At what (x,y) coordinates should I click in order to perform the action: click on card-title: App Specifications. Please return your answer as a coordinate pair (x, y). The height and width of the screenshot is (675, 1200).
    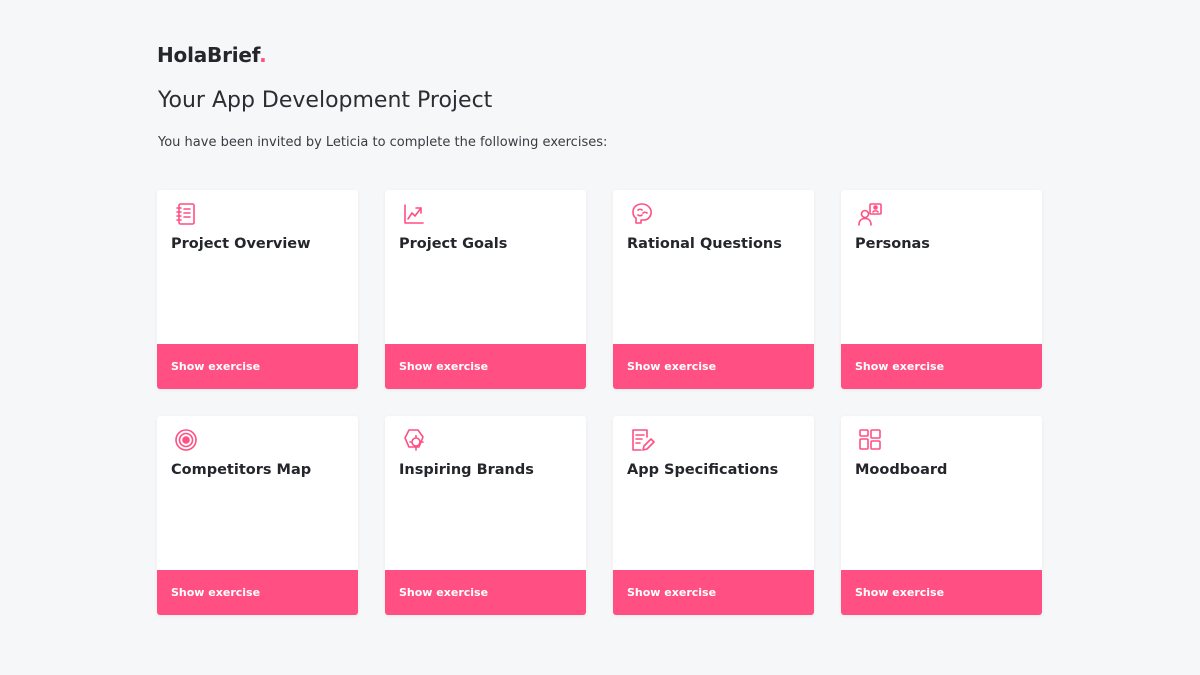
    Looking at the image, I should click on (703, 470).